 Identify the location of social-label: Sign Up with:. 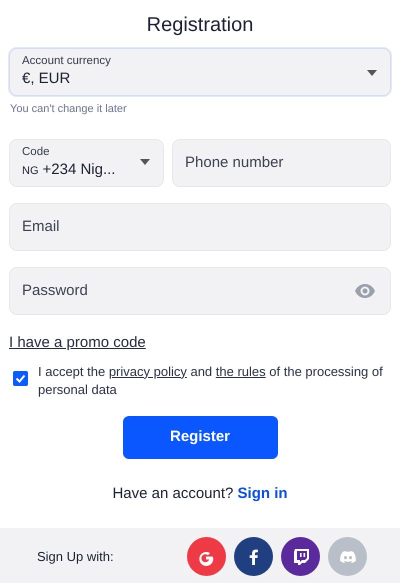
(76, 557).